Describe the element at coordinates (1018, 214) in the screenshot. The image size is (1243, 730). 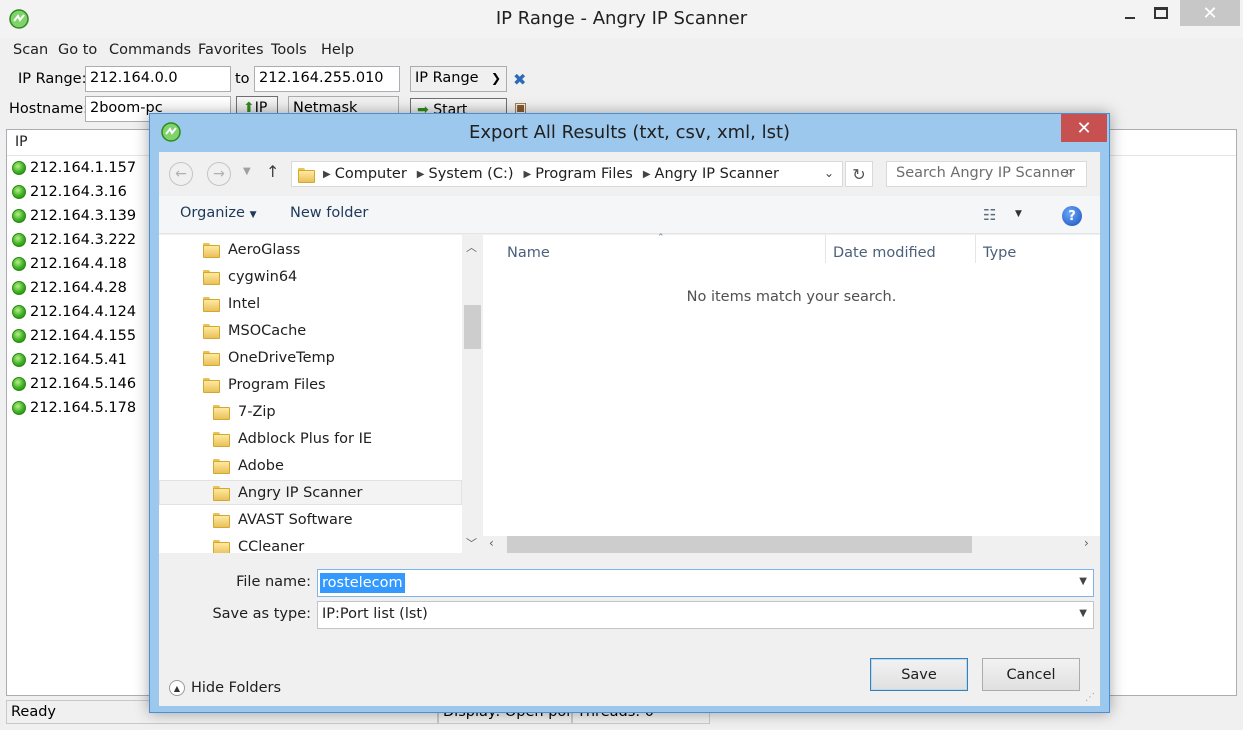
I see `view-chevron-down-icon: ▼` at that location.